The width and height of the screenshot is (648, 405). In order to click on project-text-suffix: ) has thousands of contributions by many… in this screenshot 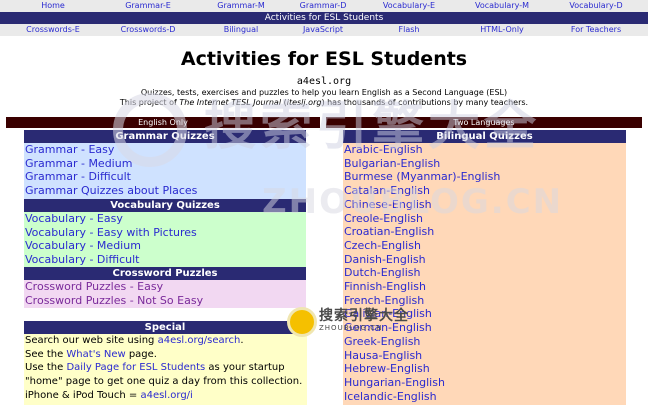, I will do `click(425, 102)`.